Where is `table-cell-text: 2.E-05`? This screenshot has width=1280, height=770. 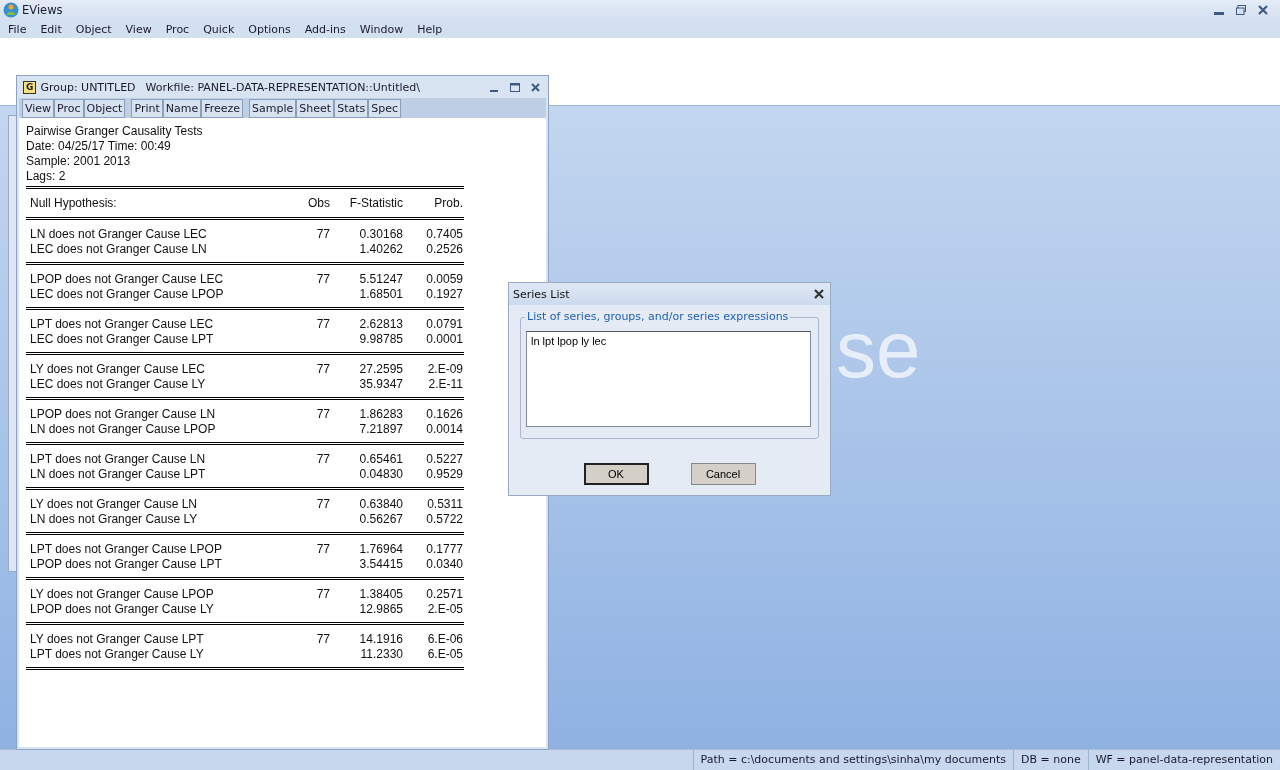 table-cell-text: 2.E-05 is located at coordinates (444, 609).